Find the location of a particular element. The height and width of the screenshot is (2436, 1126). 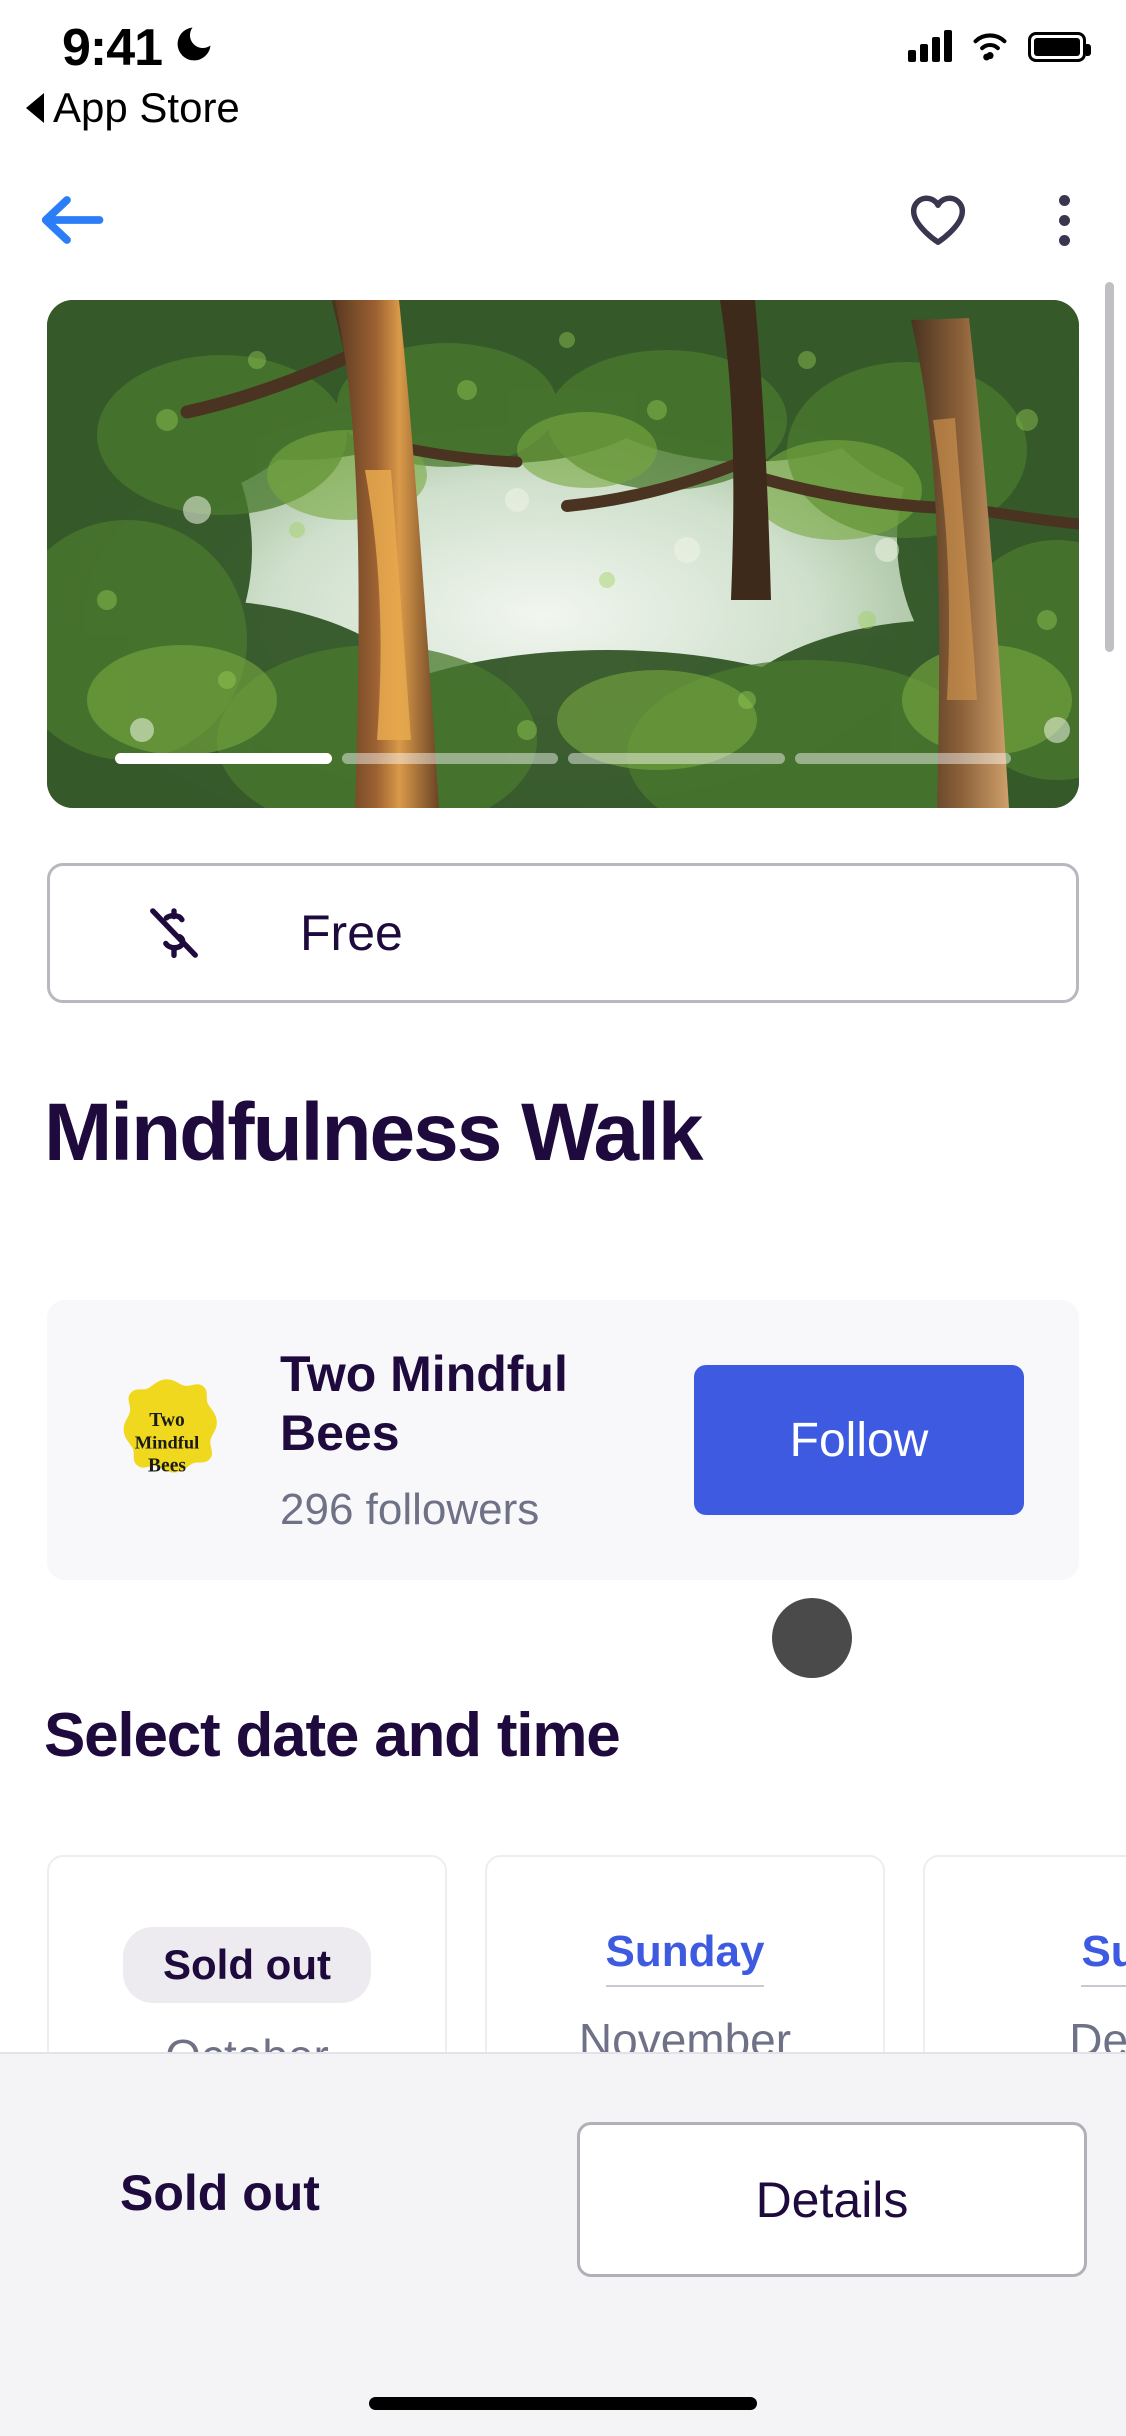

favorite-button is located at coordinates (938, 220).